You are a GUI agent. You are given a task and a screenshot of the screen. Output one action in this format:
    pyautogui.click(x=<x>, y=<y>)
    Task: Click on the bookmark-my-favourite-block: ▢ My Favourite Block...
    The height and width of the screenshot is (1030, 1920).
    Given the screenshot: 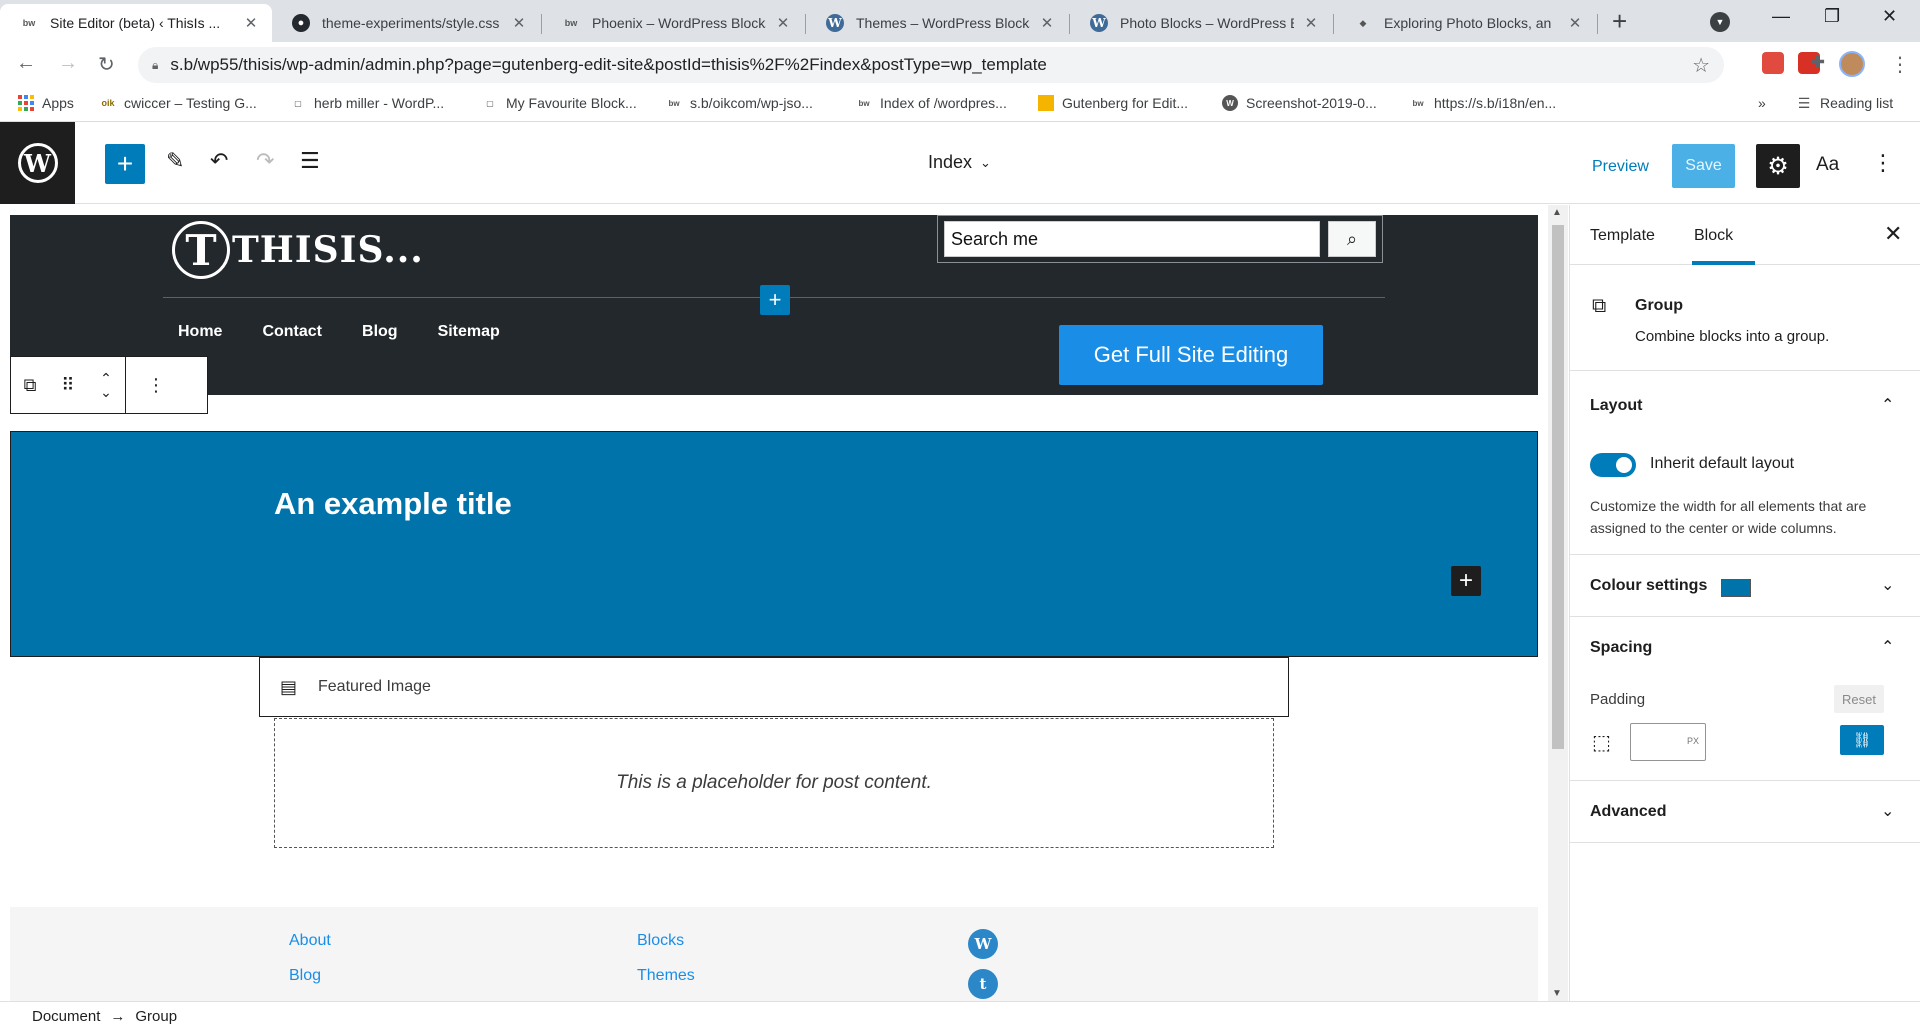 What is the action you would take?
    pyautogui.click(x=559, y=103)
    